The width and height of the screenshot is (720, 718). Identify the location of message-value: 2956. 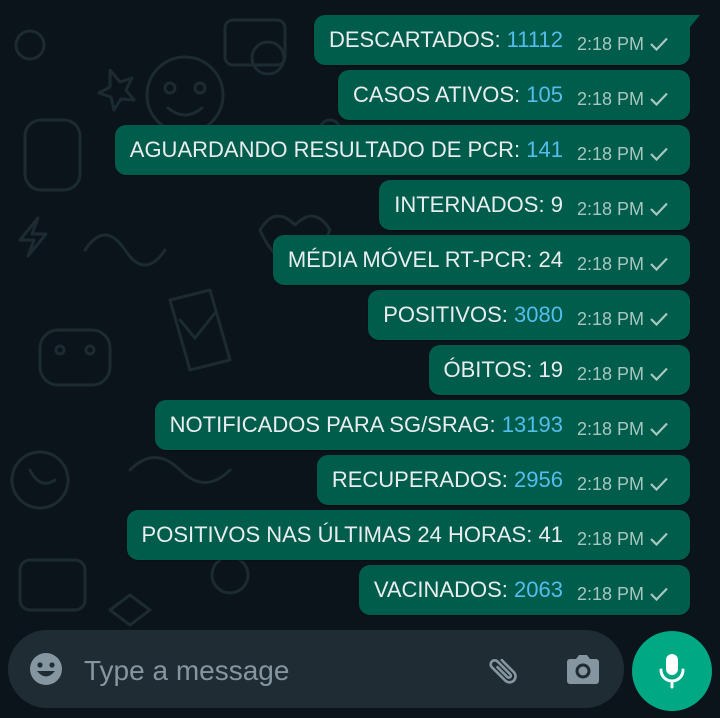
(538, 479).